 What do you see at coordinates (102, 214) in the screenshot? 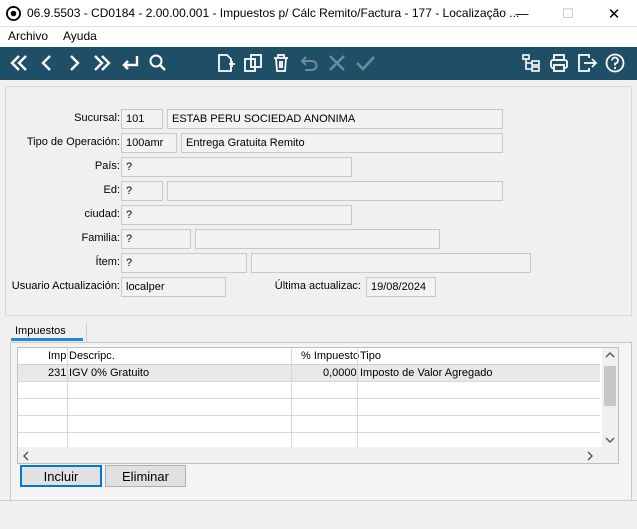
I see `ciudad-label: ciudad:` at bounding box center [102, 214].